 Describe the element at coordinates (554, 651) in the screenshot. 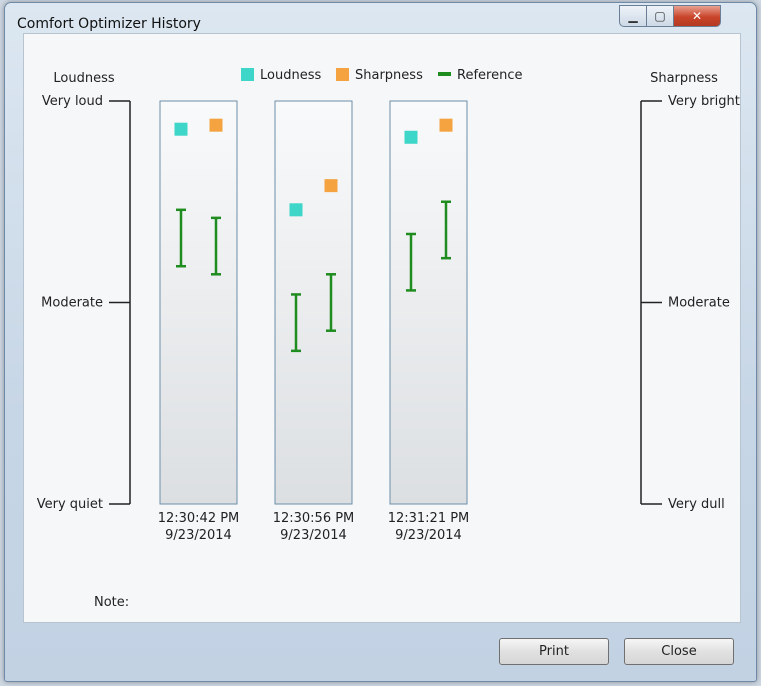

I see `print-button: Print` at that location.